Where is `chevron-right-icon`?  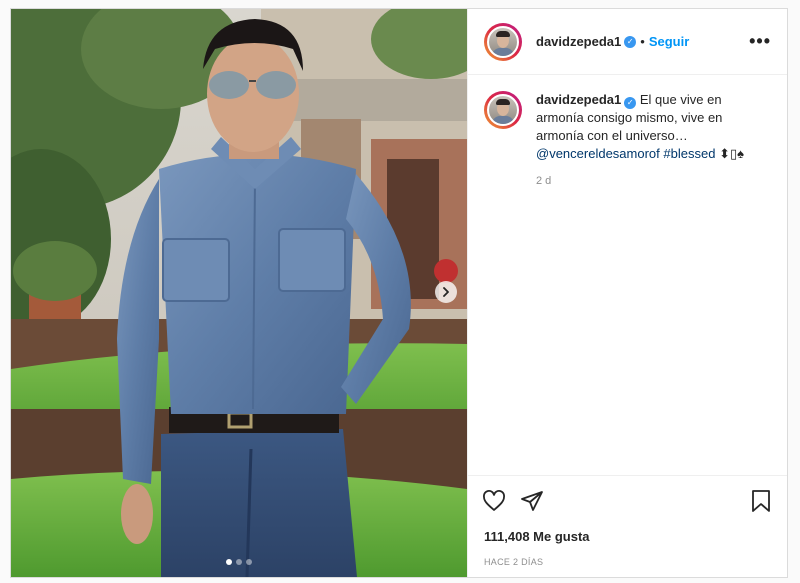
chevron-right-icon is located at coordinates (446, 292).